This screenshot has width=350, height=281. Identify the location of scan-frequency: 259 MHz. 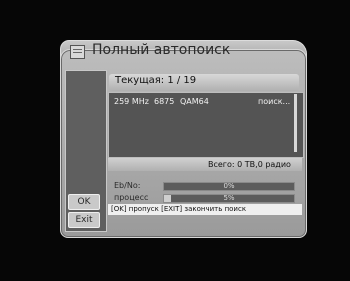
(131, 101).